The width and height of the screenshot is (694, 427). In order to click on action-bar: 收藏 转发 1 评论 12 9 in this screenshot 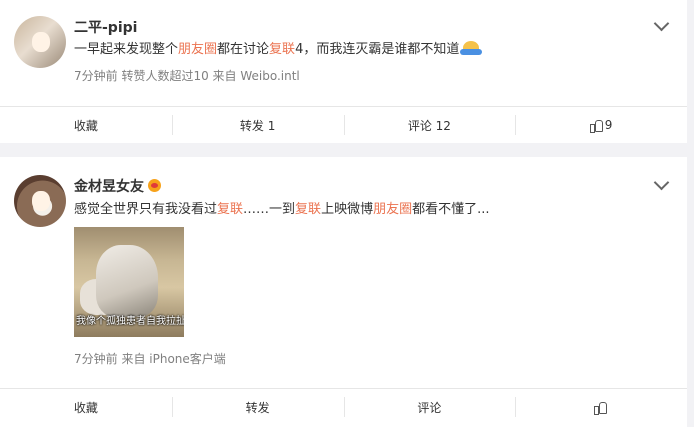, I will do `click(343, 125)`.